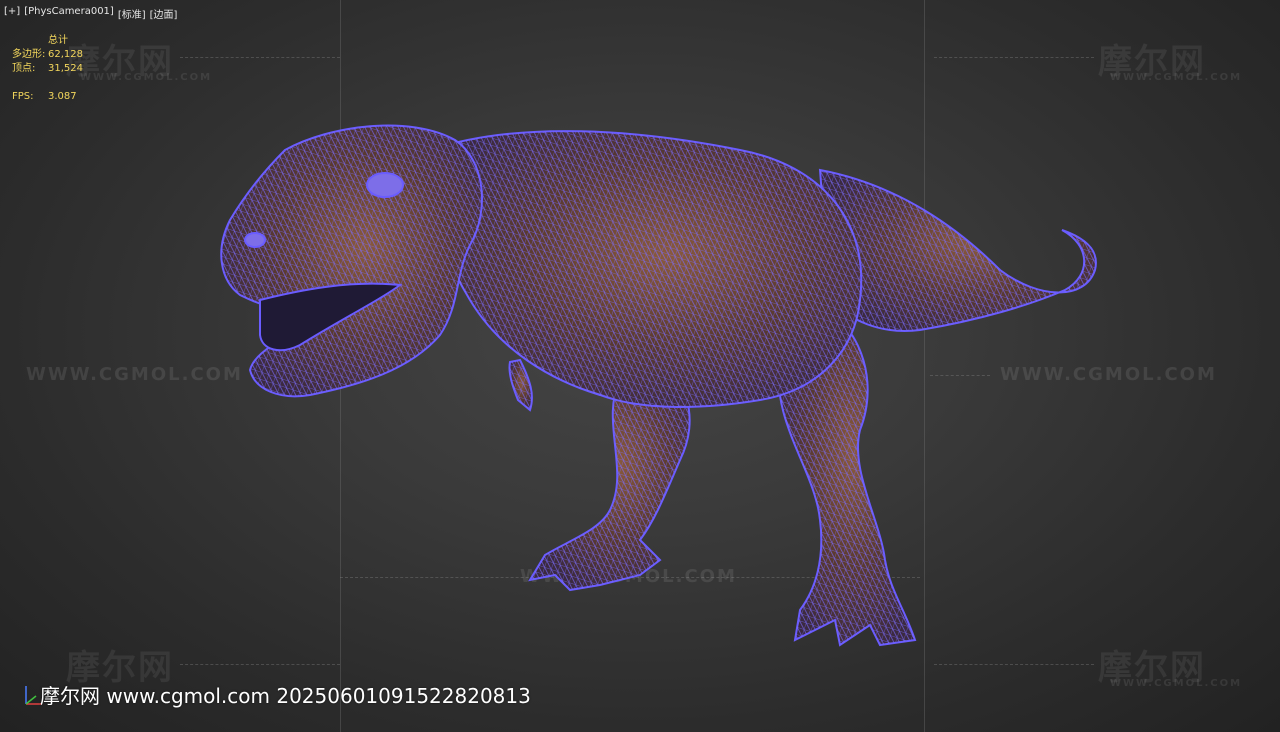 The width and height of the screenshot is (1280, 732). I want to click on vertices-label: 顶点:, so click(24, 68).